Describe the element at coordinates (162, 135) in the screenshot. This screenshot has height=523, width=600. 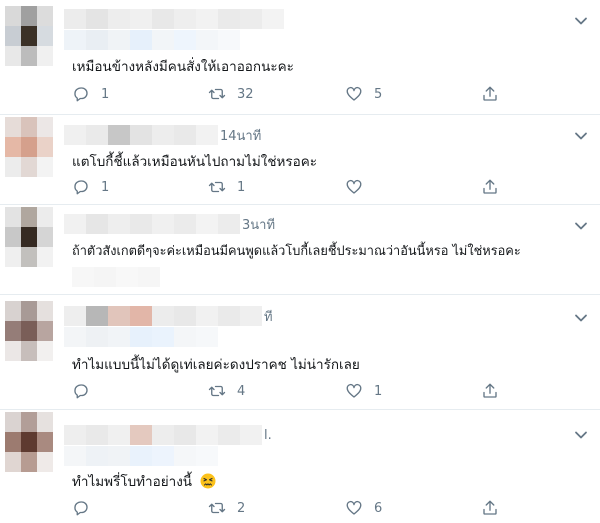
I see `author-header: 14นาที` at that location.